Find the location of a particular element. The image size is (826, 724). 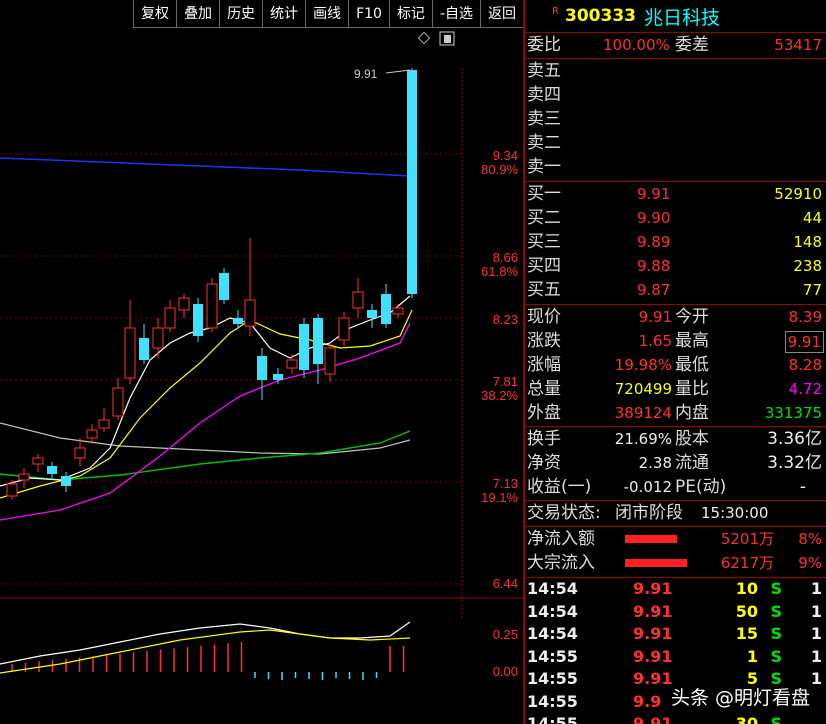

axis-pct-80.9: 80.9% is located at coordinates (499, 169).